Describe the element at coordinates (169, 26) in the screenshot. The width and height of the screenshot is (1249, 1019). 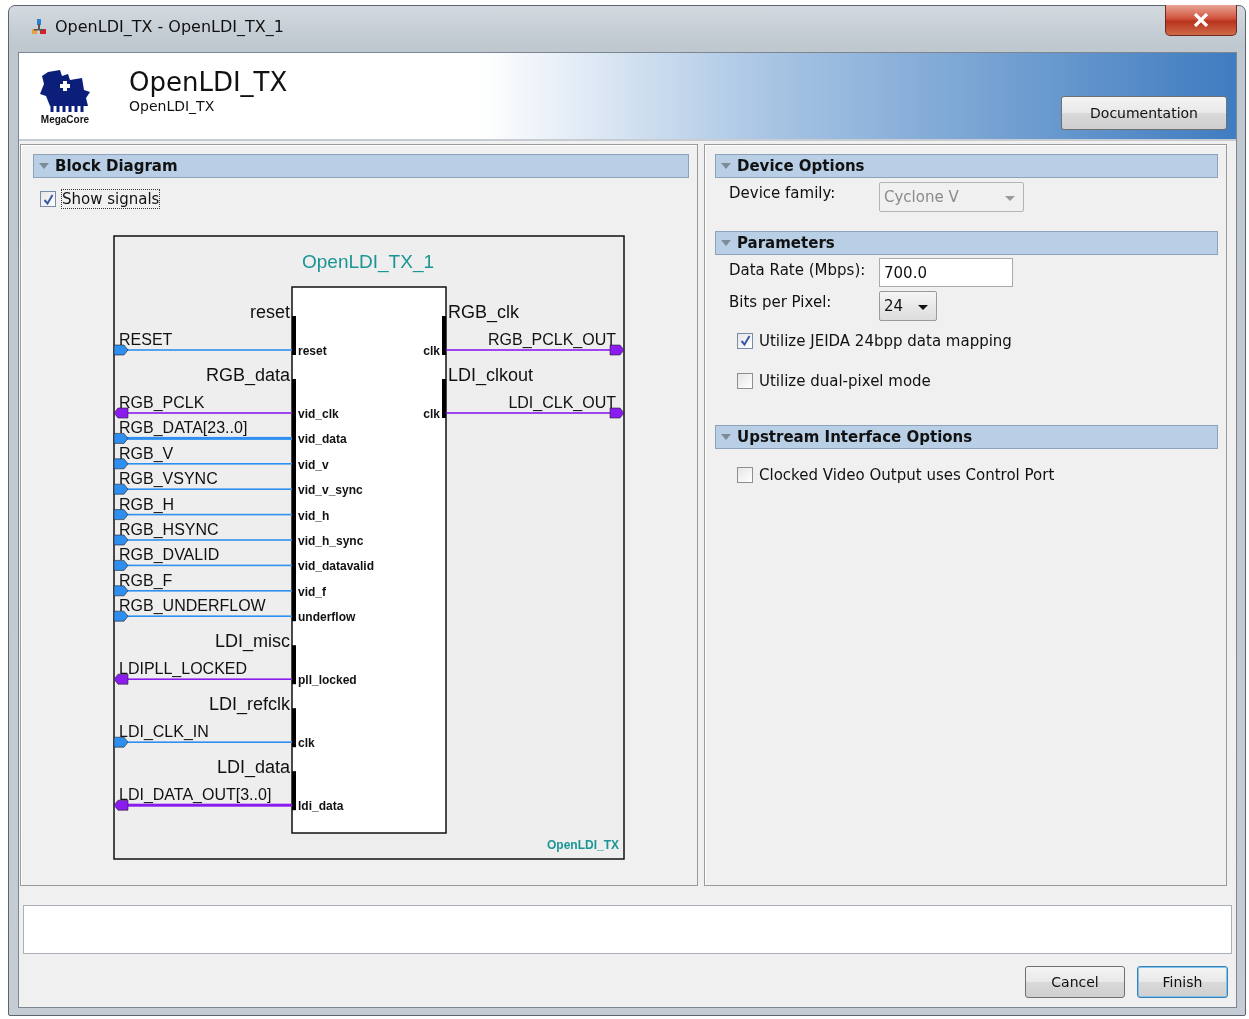
I see `window-title: OpenLDI_TX - OpenLDI_TX_1` at that location.